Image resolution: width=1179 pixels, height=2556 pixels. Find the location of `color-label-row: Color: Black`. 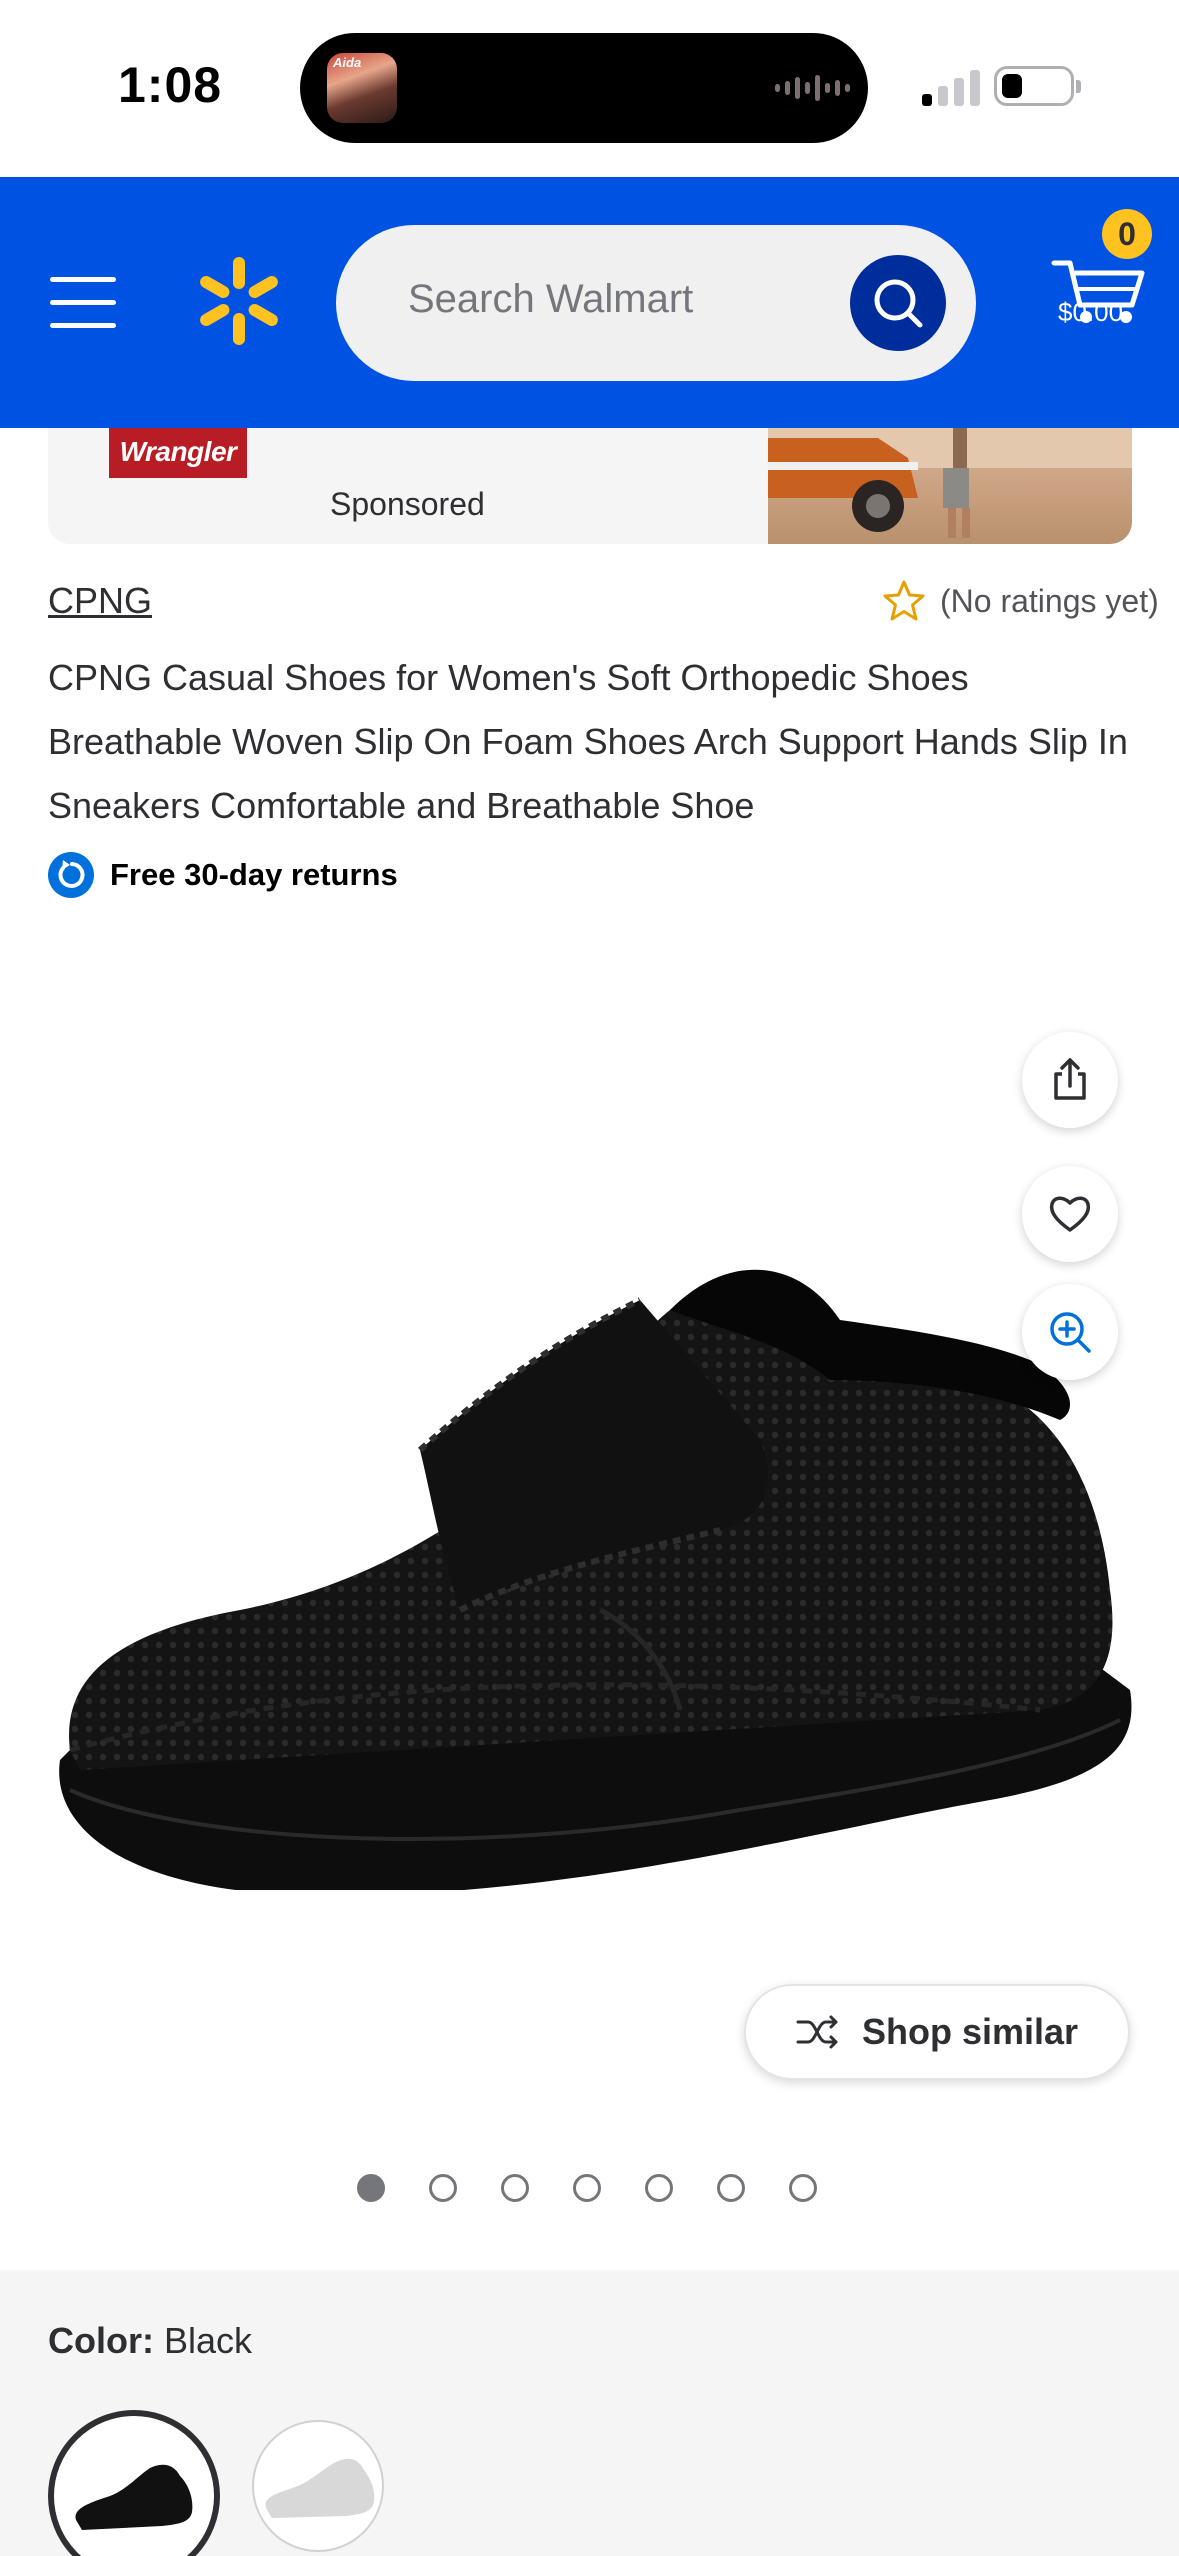

color-label-row: Color: Black is located at coordinates (150, 2341).